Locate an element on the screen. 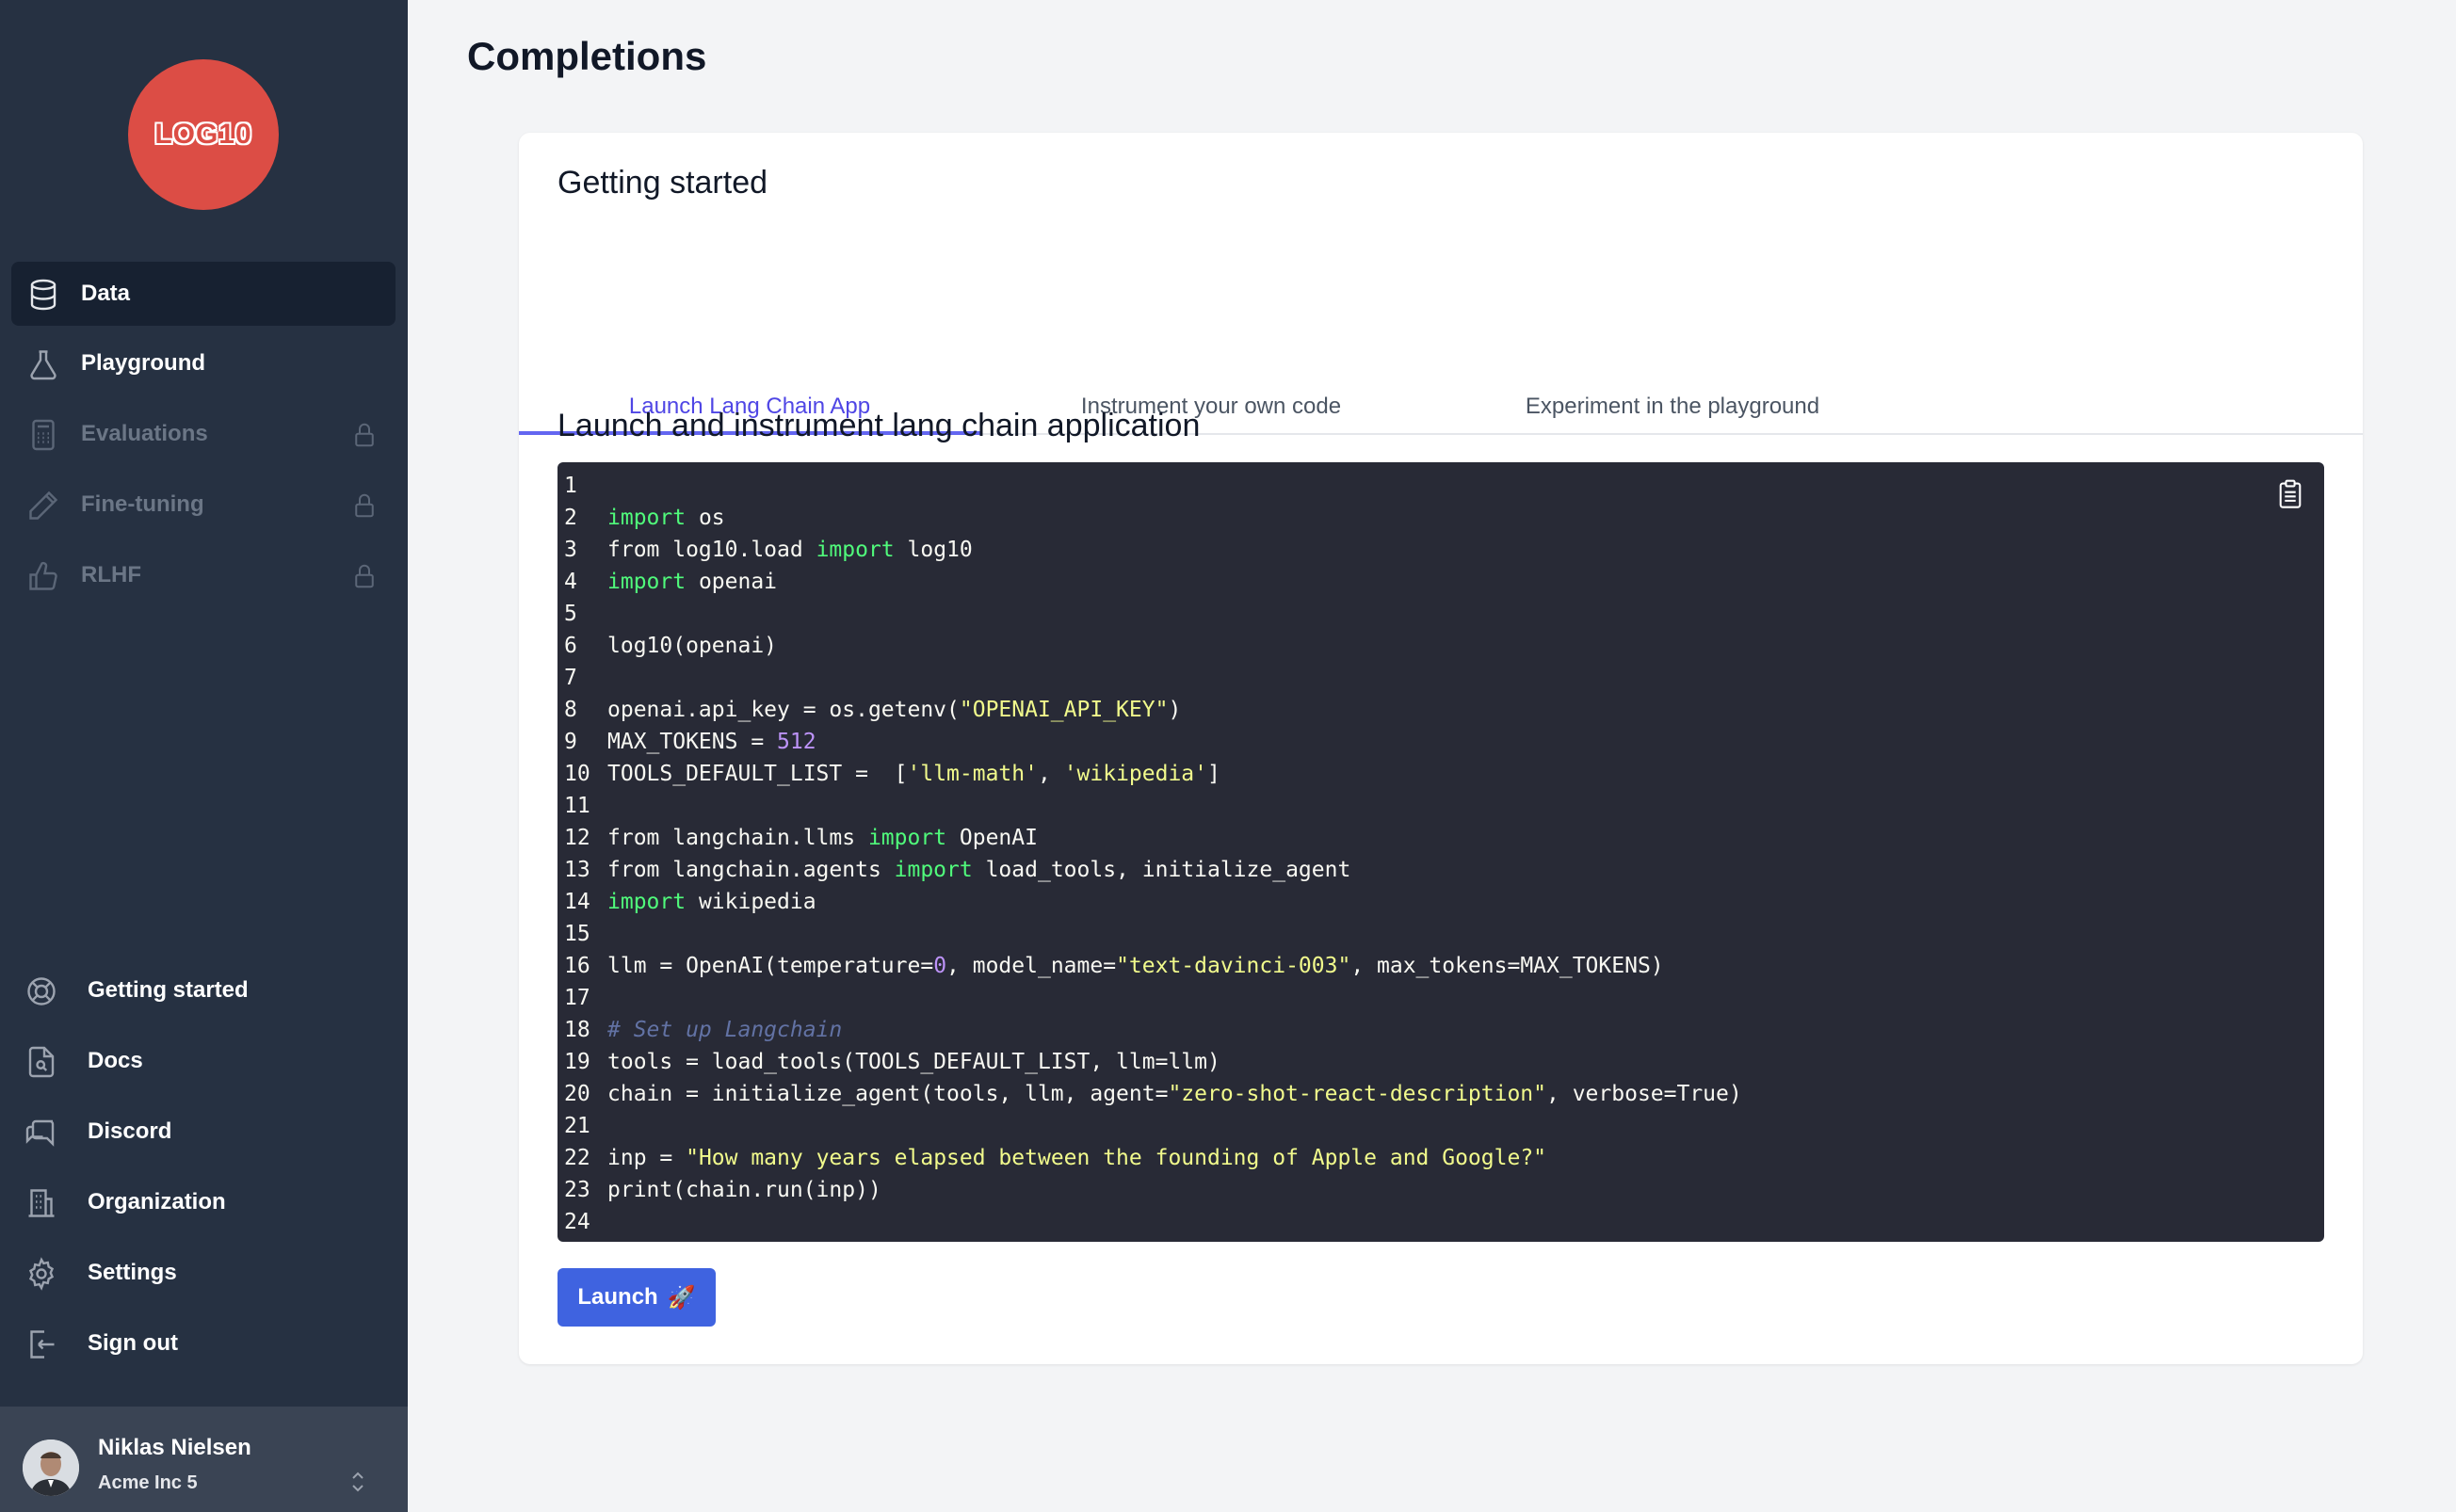 This screenshot has height=1512, width=2456. code-text: import os is located at coordinates (666, 518).